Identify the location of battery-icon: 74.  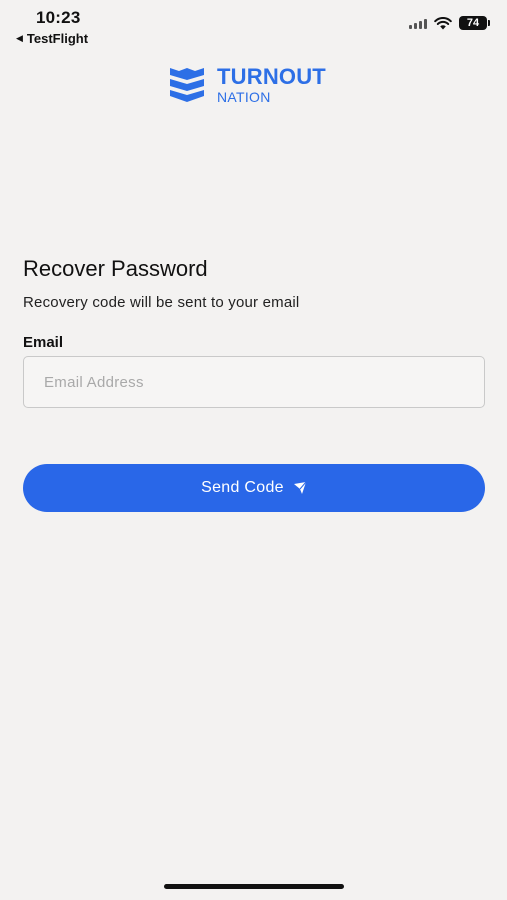
(474, 23).